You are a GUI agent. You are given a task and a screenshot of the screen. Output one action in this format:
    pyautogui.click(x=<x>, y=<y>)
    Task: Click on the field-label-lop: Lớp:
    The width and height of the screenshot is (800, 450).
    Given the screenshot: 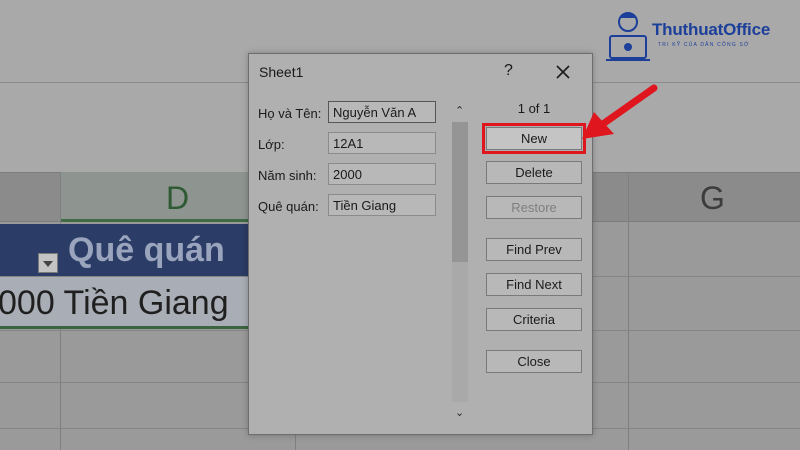 What is the action you would take?
    pyautogui.click(x=271, y=144)
    